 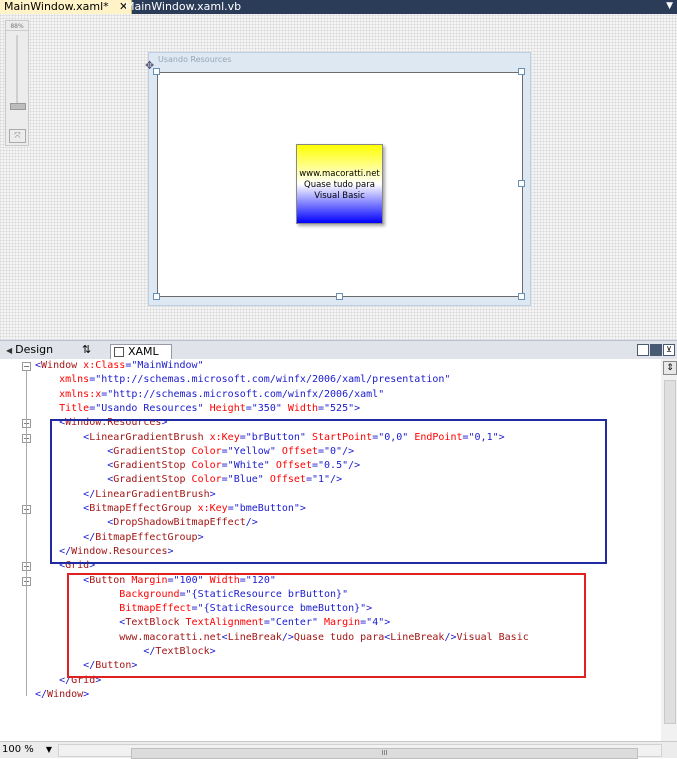 What do you see at coordinates (299, 408) in the screenshot?
I see `code-token: Width` at bounding box center [299, 408].